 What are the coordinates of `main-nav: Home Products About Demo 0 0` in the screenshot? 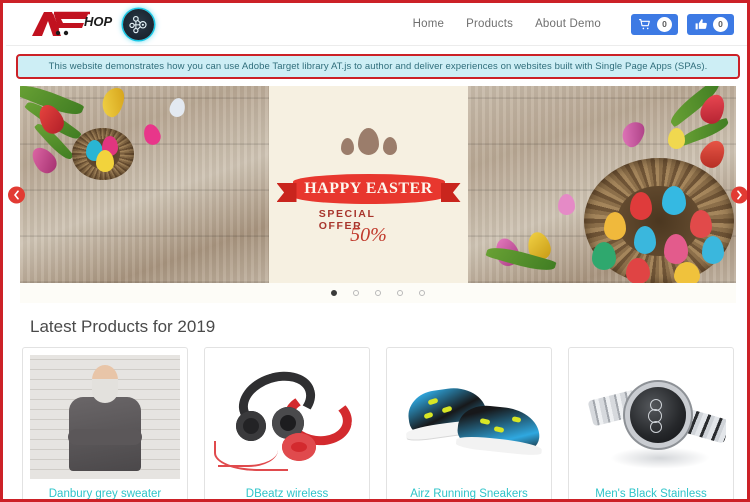 It's located at (573, 24).